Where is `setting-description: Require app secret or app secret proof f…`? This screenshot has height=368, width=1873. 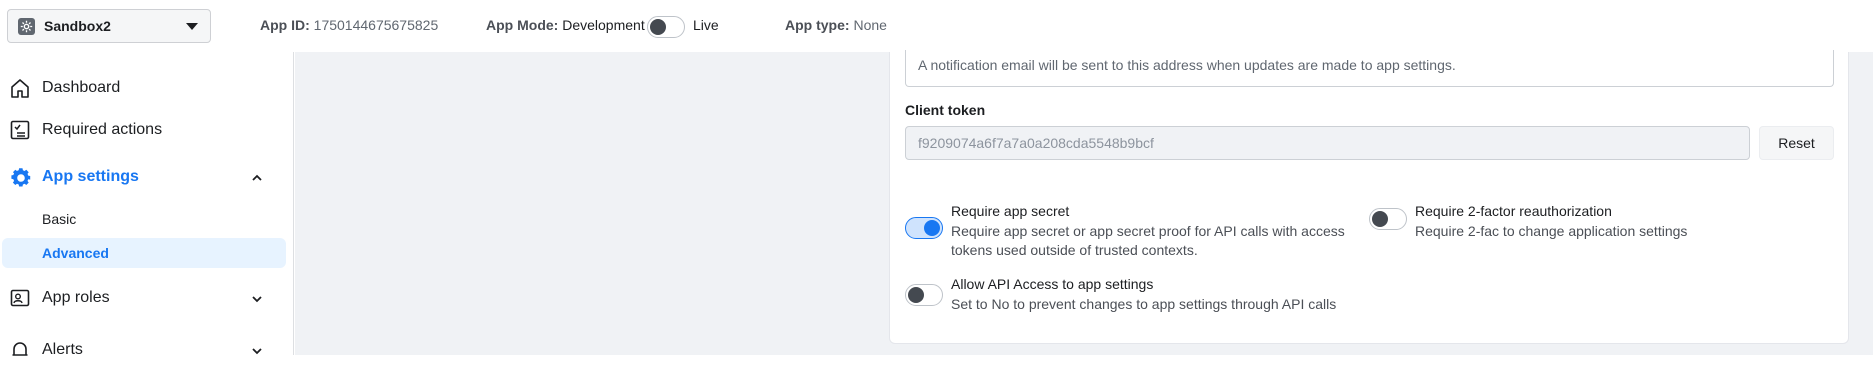 setting-description: Require app secret or app secret proof f… is located at coordinates (1148, 240).